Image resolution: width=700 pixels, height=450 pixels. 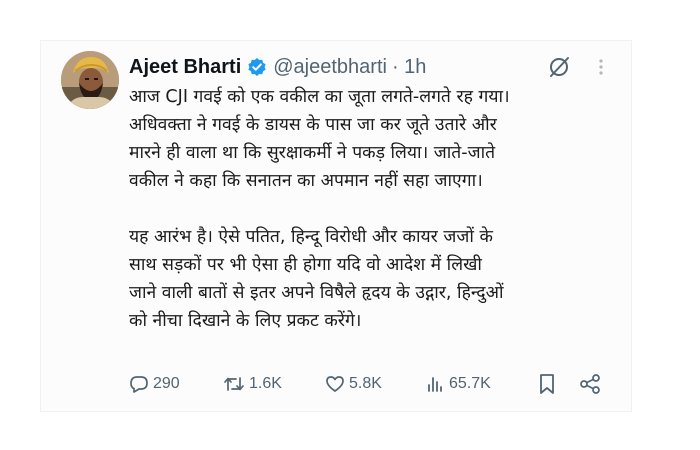 I want to click on share-icon, so click(x=590, y=384).